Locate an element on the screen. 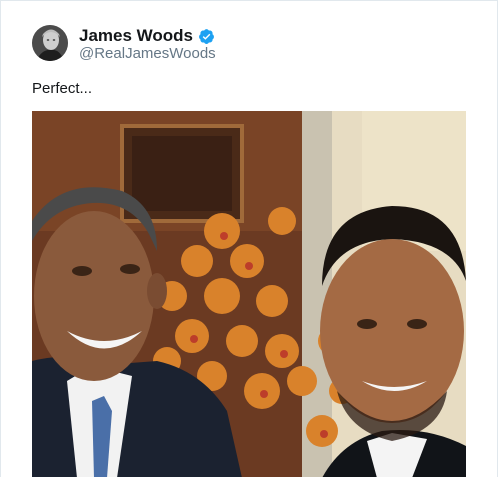 Image resolution: width=498 pixels, height=477 pixels. profile-photo-icon is located at coordinates (50, 43).